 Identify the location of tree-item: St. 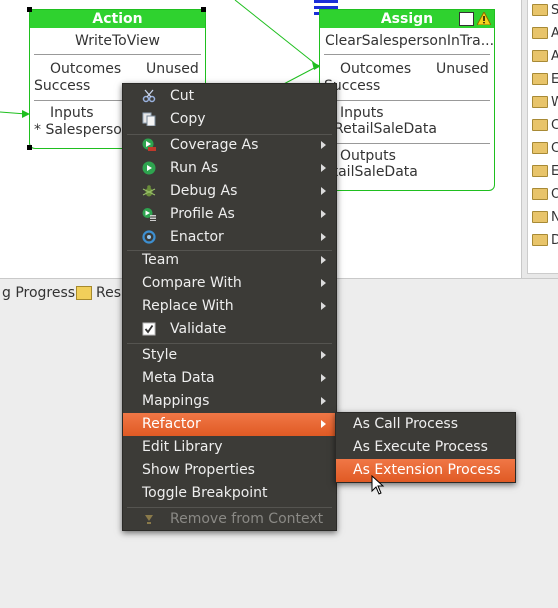
(545, 10).